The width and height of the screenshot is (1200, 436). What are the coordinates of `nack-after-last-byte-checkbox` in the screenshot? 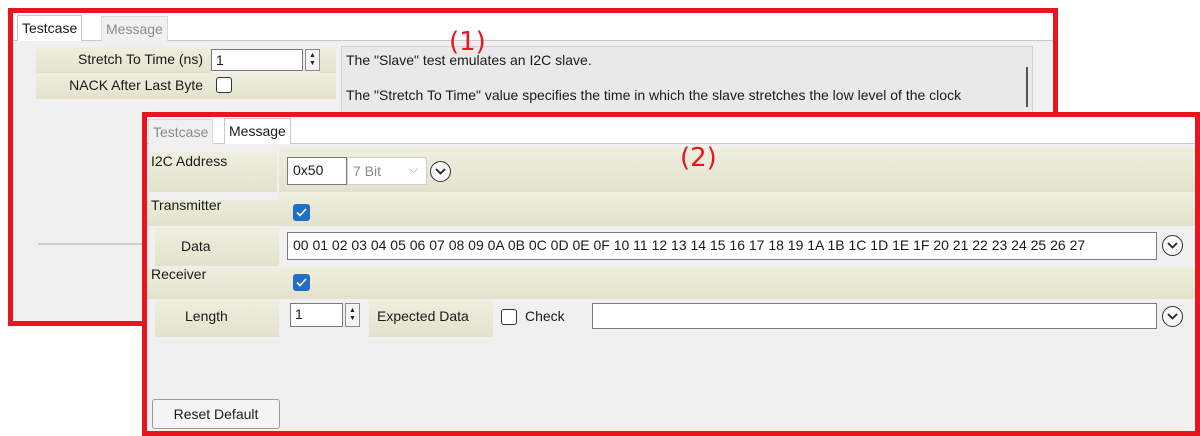 It's located at (224, 85).